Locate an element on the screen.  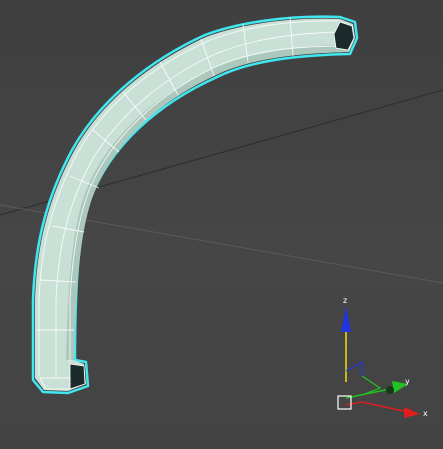
xz-plane-handle is located at coordinates (354, 368).